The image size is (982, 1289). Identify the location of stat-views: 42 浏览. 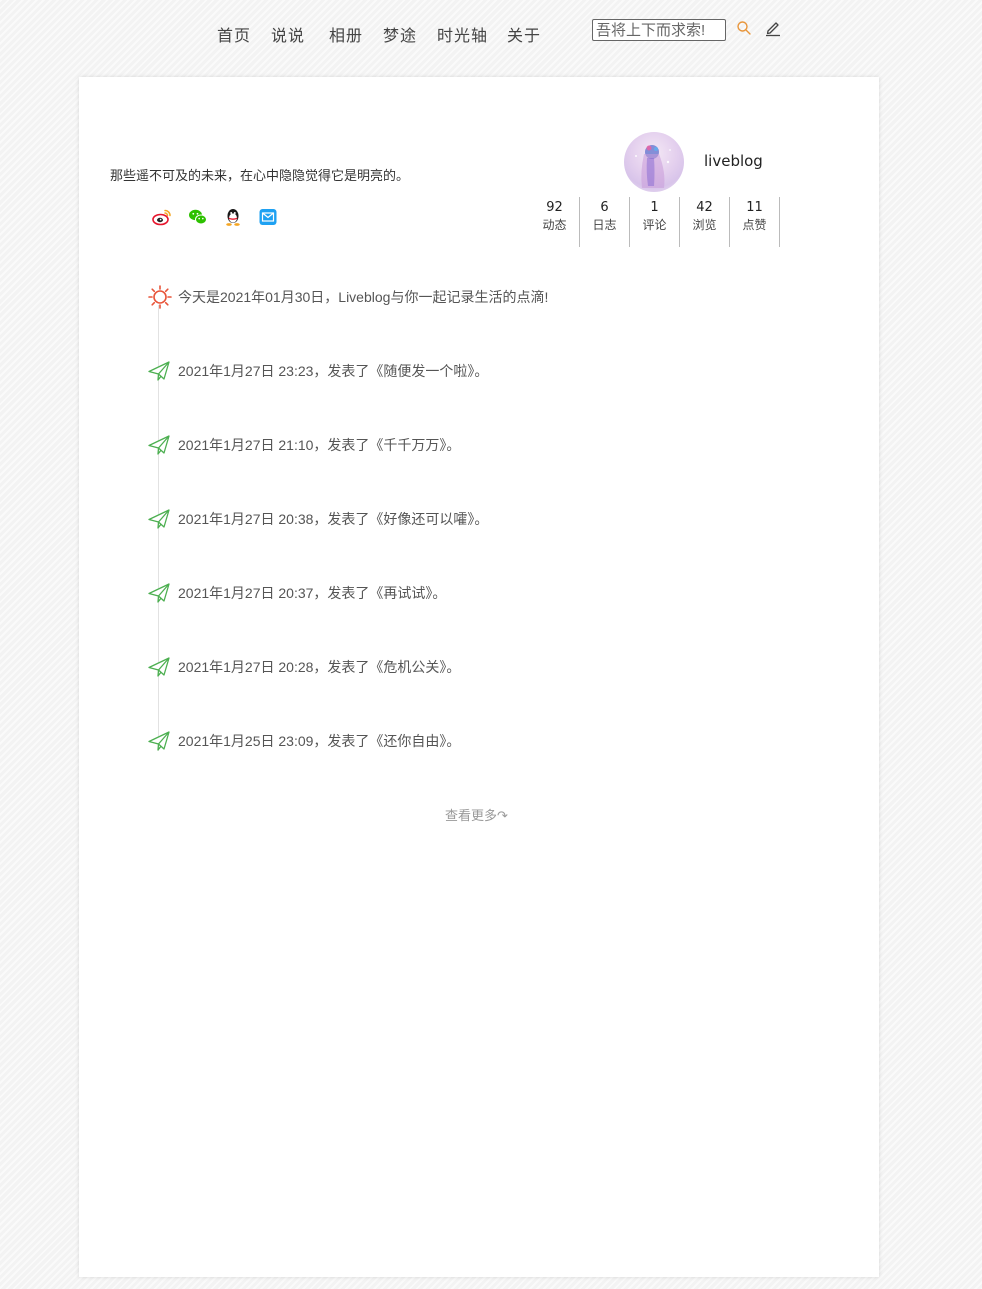
(705, 222).